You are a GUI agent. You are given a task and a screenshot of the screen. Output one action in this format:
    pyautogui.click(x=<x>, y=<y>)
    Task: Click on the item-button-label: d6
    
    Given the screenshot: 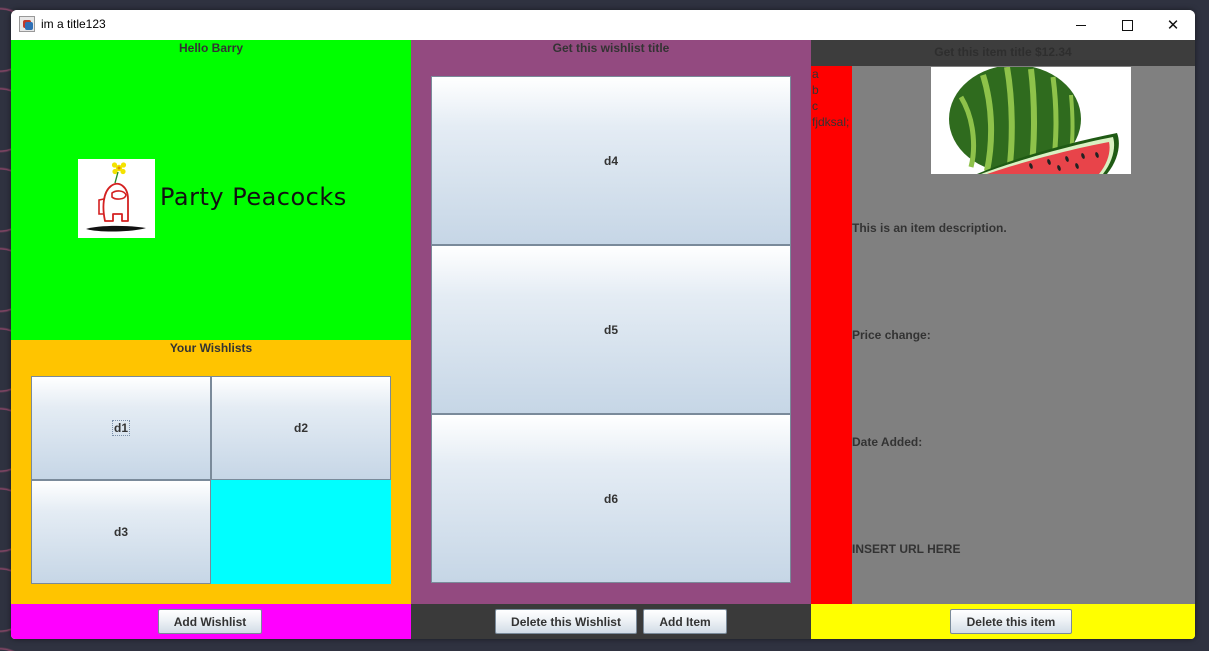 What is the action you would take?
    pyautogui.click(x=610, y=498)
    